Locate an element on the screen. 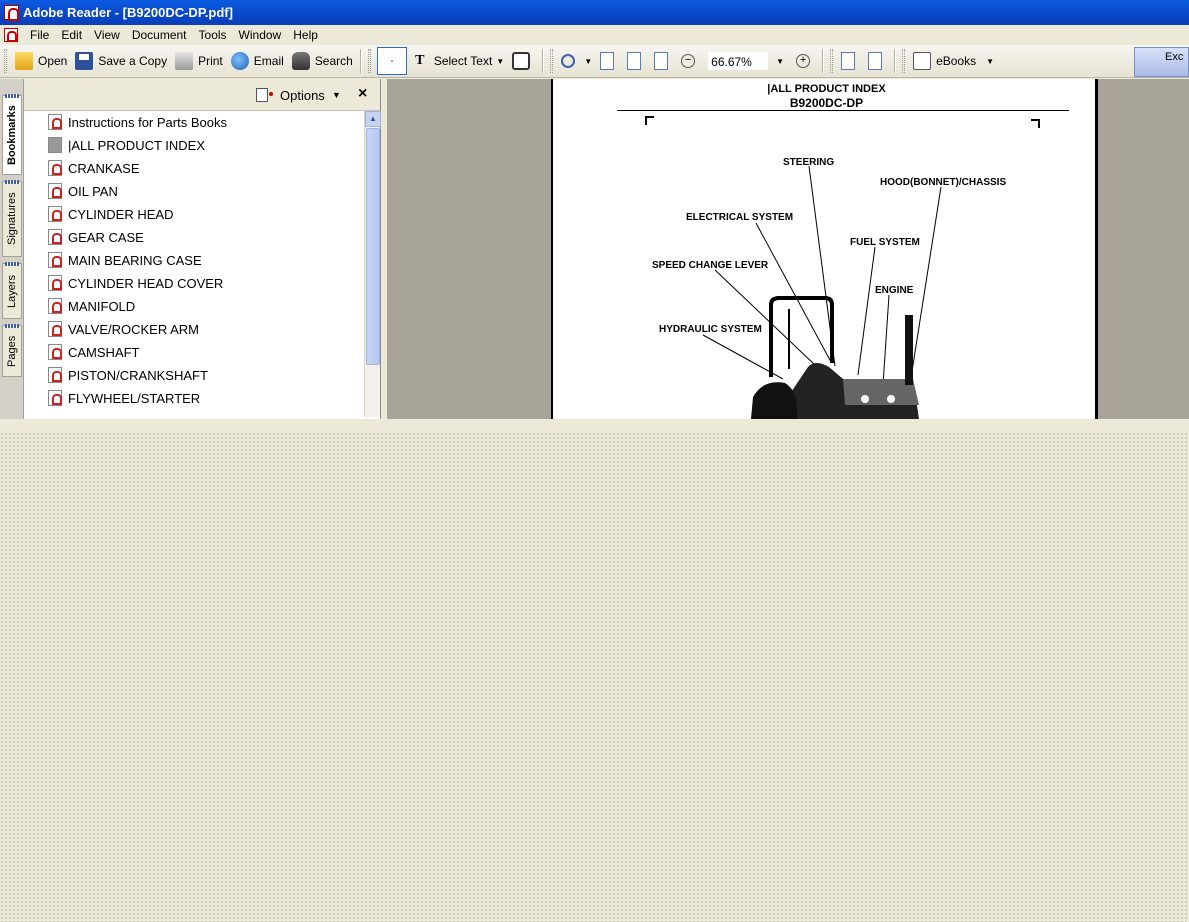 Image resolution: width=1189 pixels, height=922 pixels. printer-icon is located at coordinates (184, 61).